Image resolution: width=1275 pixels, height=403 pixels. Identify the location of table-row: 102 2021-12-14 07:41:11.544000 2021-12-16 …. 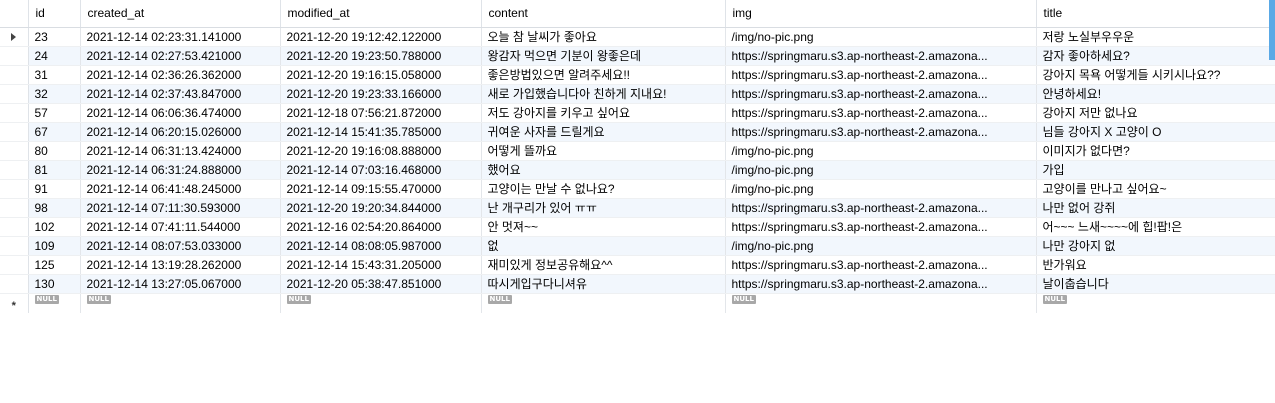
(637, 227).